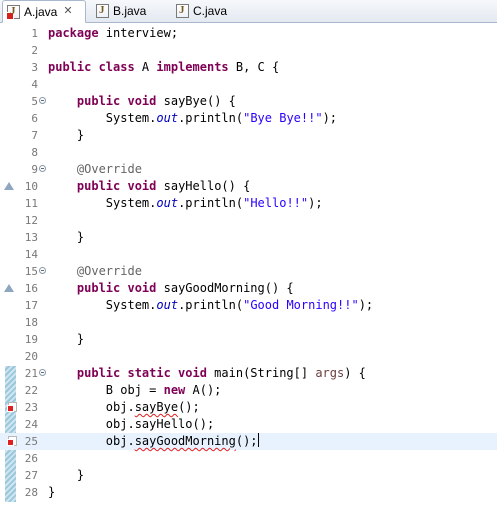  What do you see at coordinates (10, 15) in the screenshot?
I see `error-badge-icon` at bounding box center [10, 15].